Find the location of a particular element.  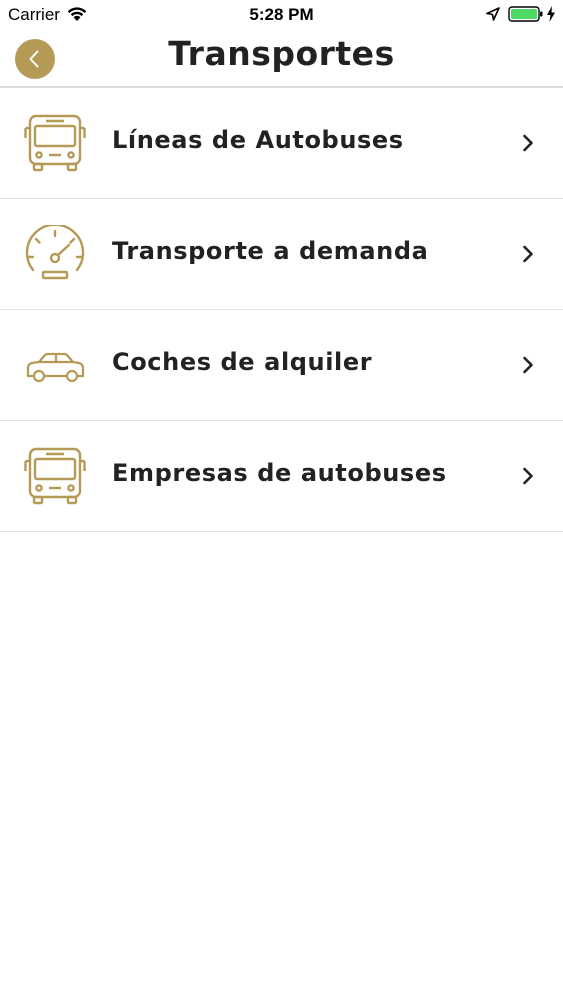

page-title: Transportes is located at coordinates (281, 53).